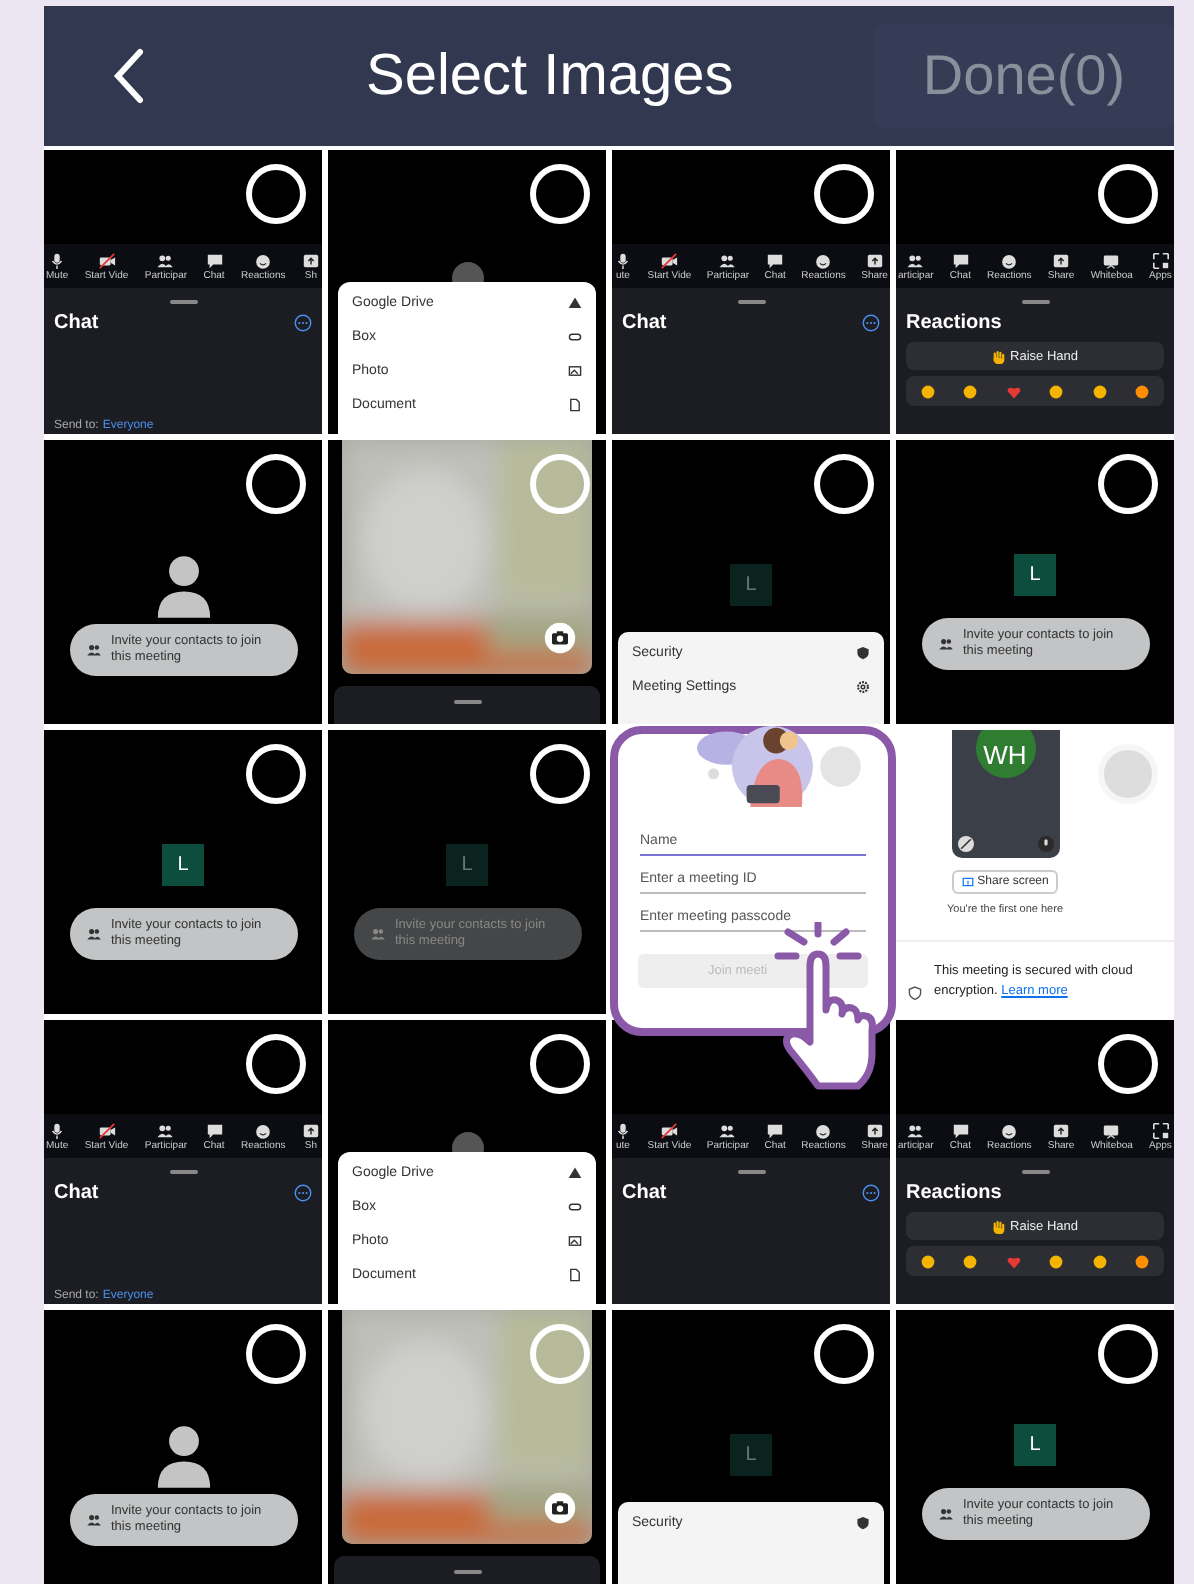 The image size is (1194, 1584). I want to click on share-screen-icon, so click(967, 882).